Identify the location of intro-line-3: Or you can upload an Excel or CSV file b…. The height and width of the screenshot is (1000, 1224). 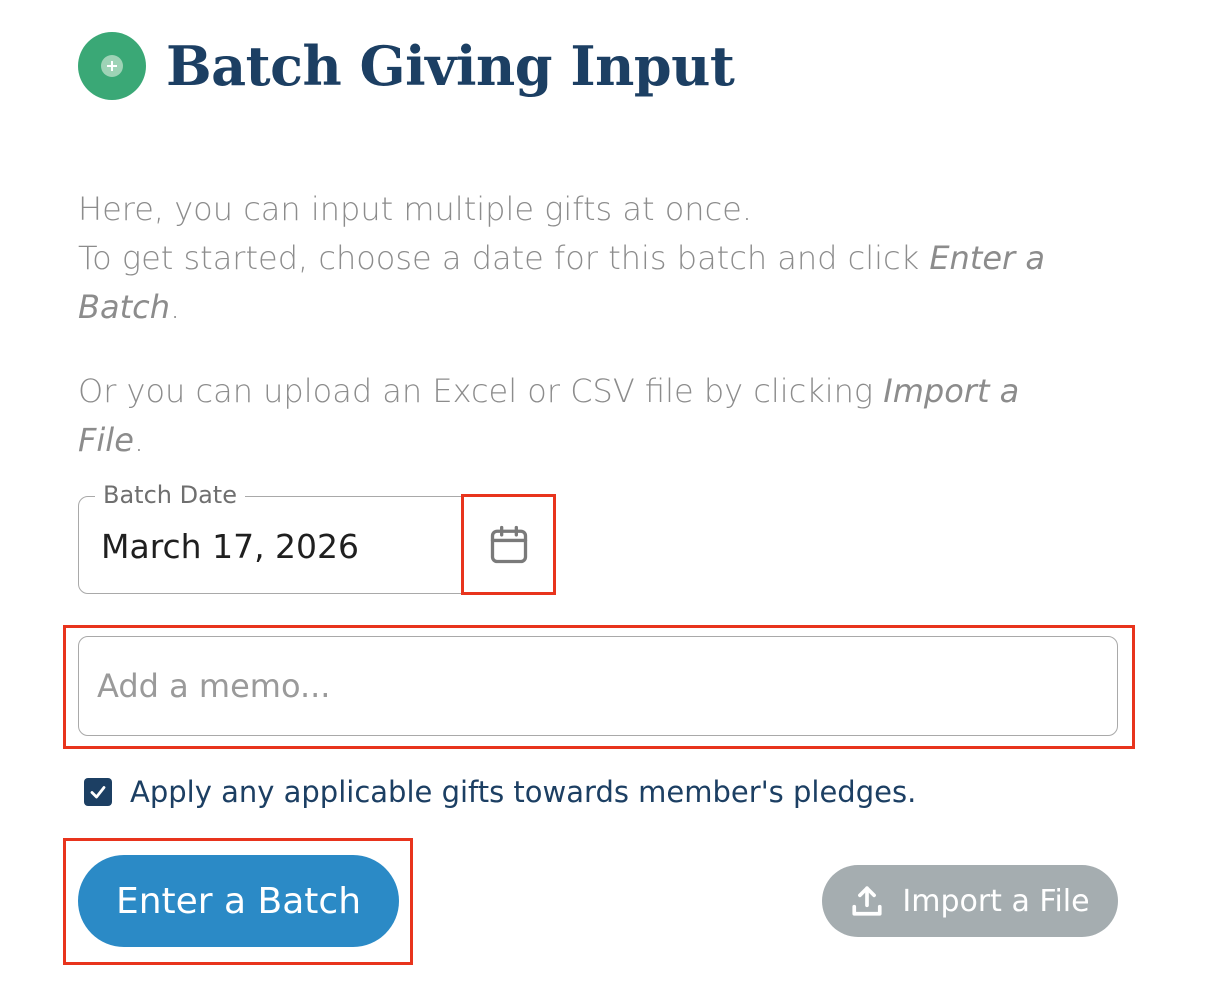
(549, 415).